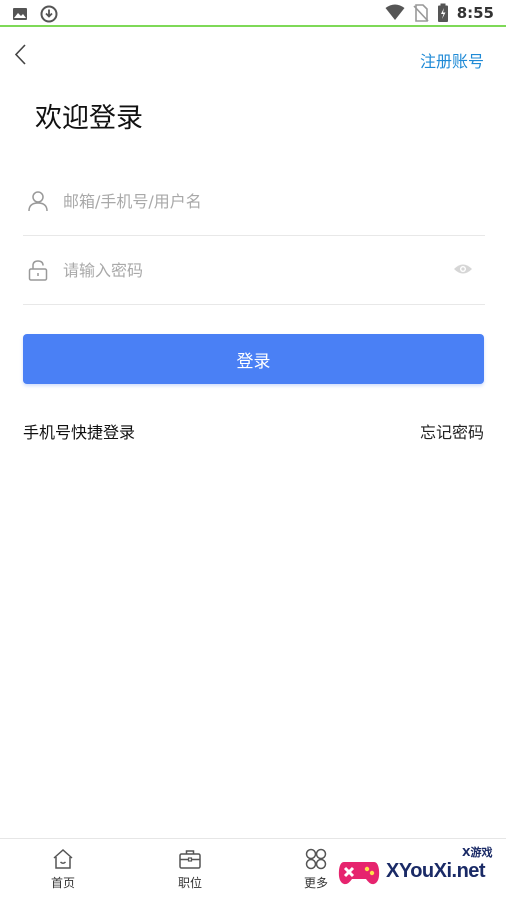  I want to click on wifi-icon, so click(395, 12).